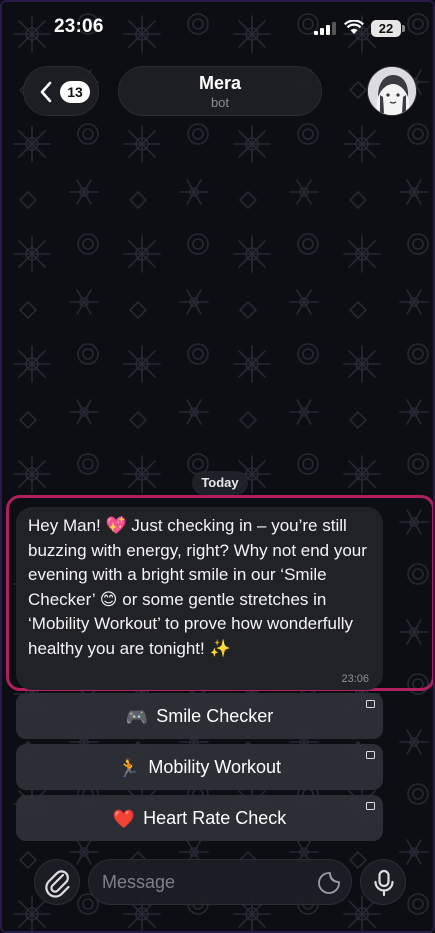  Describe the element at coordinates (215, 767) in the screenshot. I see `keyboard-button-label: Mobility Workout` at that location.